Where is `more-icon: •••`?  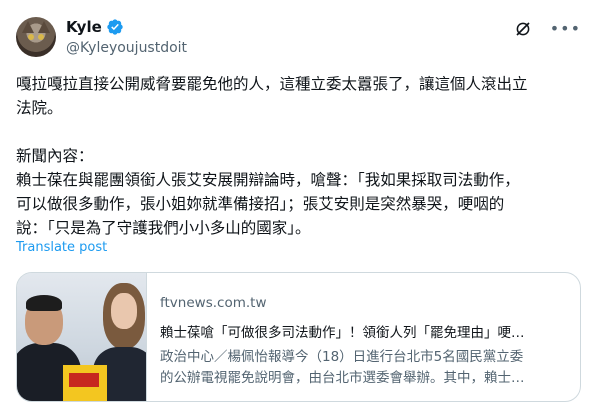
more-icon: ••• is located at coordinates (565, 29).